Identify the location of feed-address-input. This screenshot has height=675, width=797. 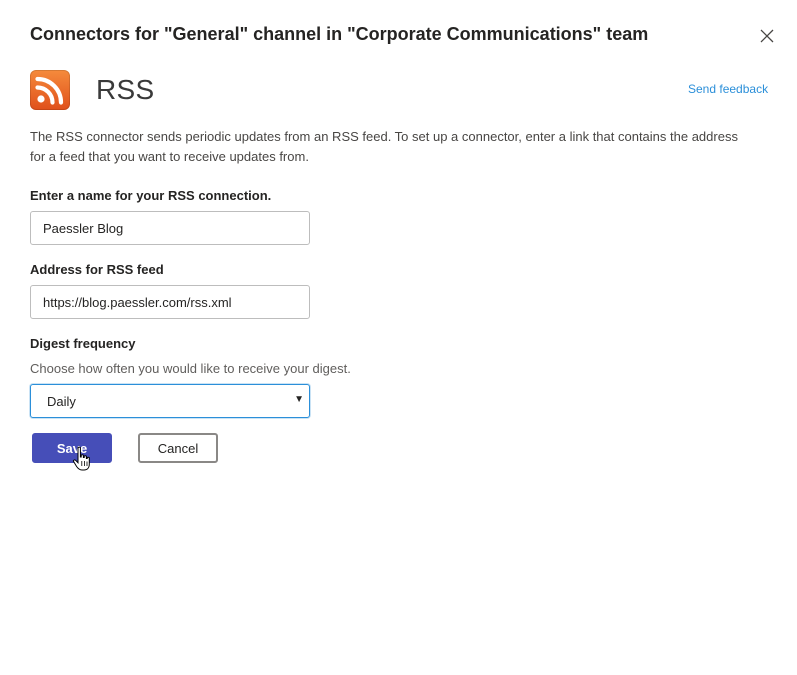
(170, 302).